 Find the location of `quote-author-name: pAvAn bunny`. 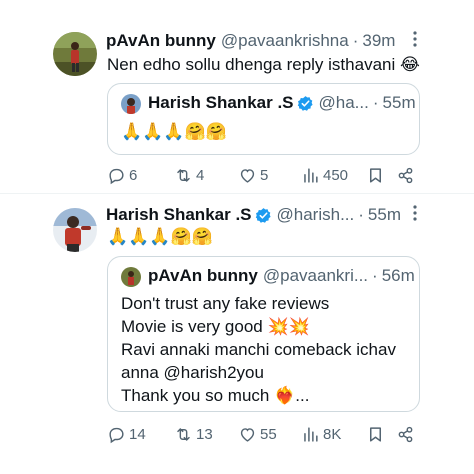

quote-author-name: pAvAn bunny is located at coordinates (203, 275).